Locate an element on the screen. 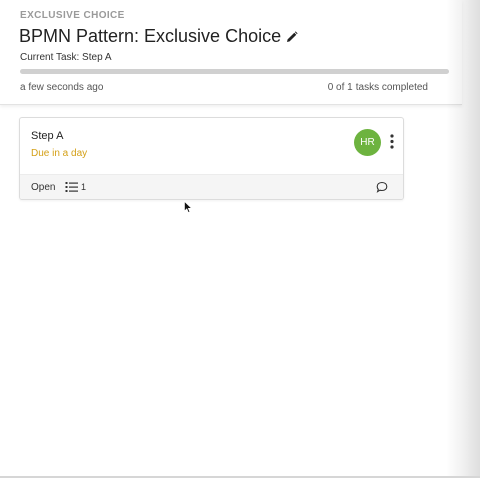 The height and width of the screenshot is (478, 480). checklist-icon is located at coordinates (71, 187).